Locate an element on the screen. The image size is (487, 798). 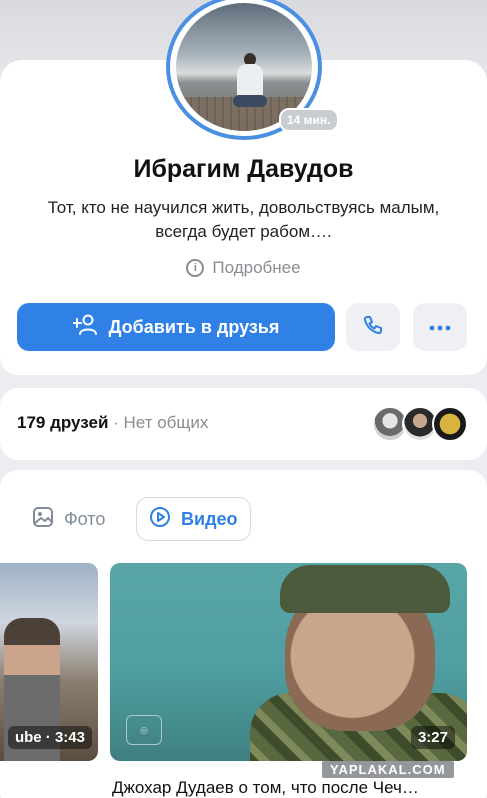
watermark: YAPLAKAL.COM is located at coordinates (388, 769).